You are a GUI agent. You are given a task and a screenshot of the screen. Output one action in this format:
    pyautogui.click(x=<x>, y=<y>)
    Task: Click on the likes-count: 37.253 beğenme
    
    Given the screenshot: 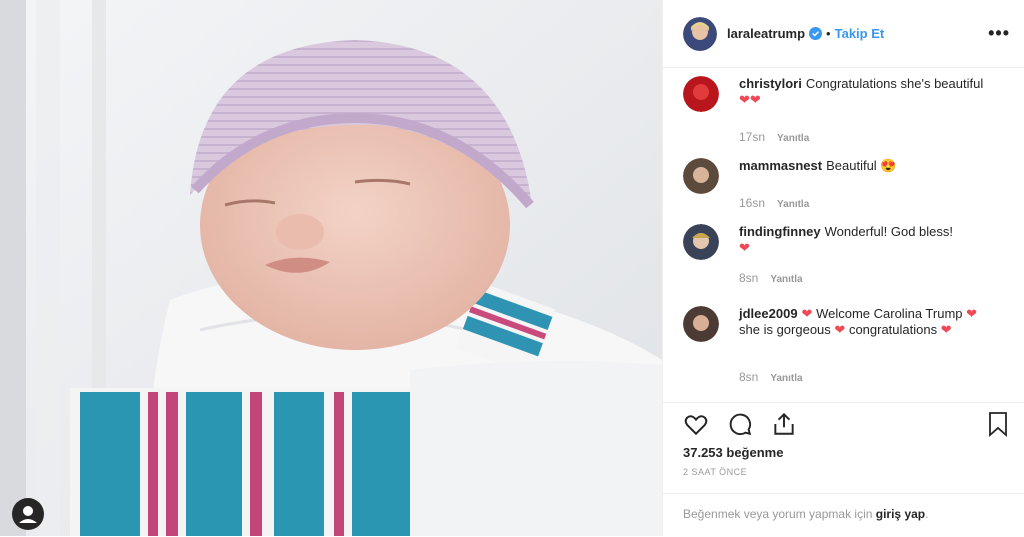 What is the action you would take?
    pyautogui.click(x=733, y=452)
    